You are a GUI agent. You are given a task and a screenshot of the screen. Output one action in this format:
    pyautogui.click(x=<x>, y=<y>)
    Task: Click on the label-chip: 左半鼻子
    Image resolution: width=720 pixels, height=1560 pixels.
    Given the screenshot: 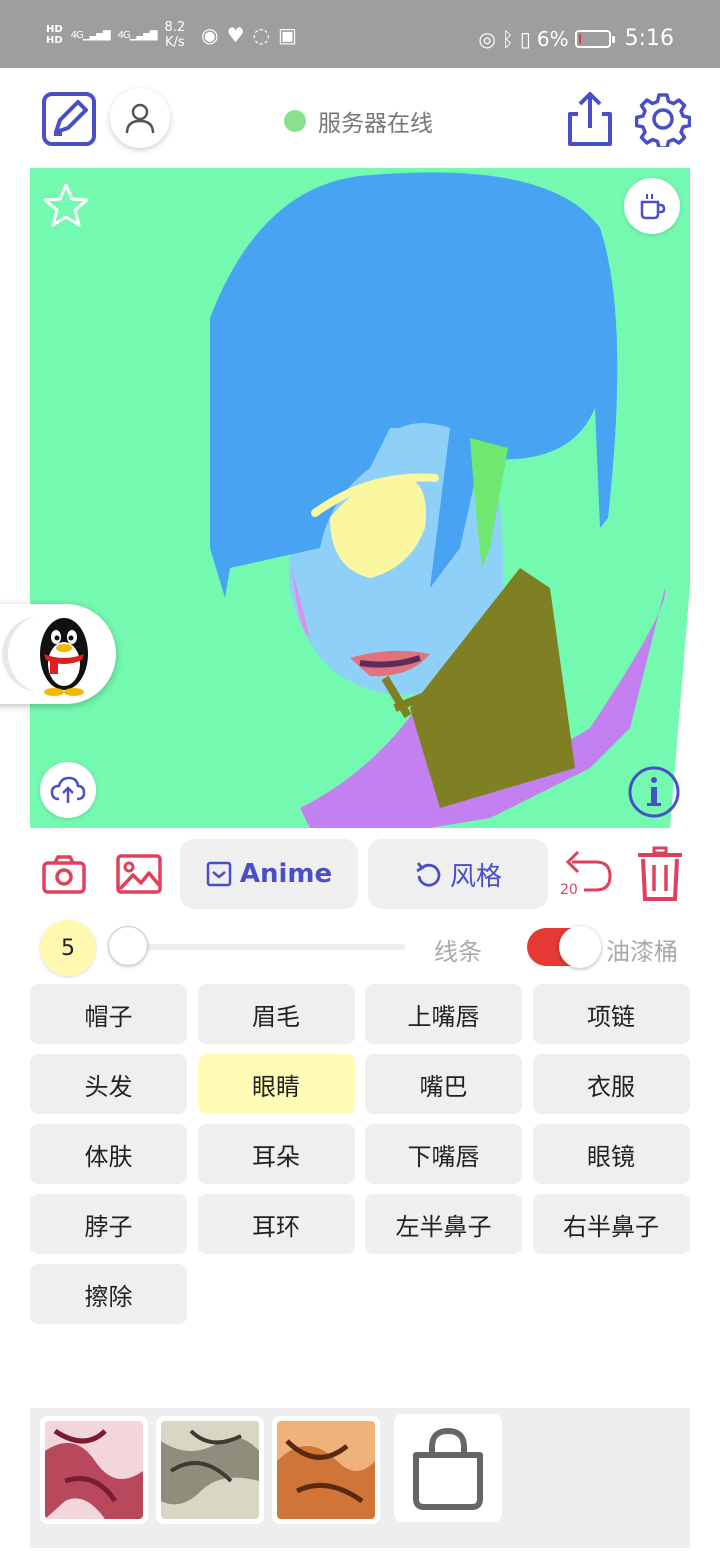 What is the action you would take?
    pyautogui.click(x=443, y=1224)
    